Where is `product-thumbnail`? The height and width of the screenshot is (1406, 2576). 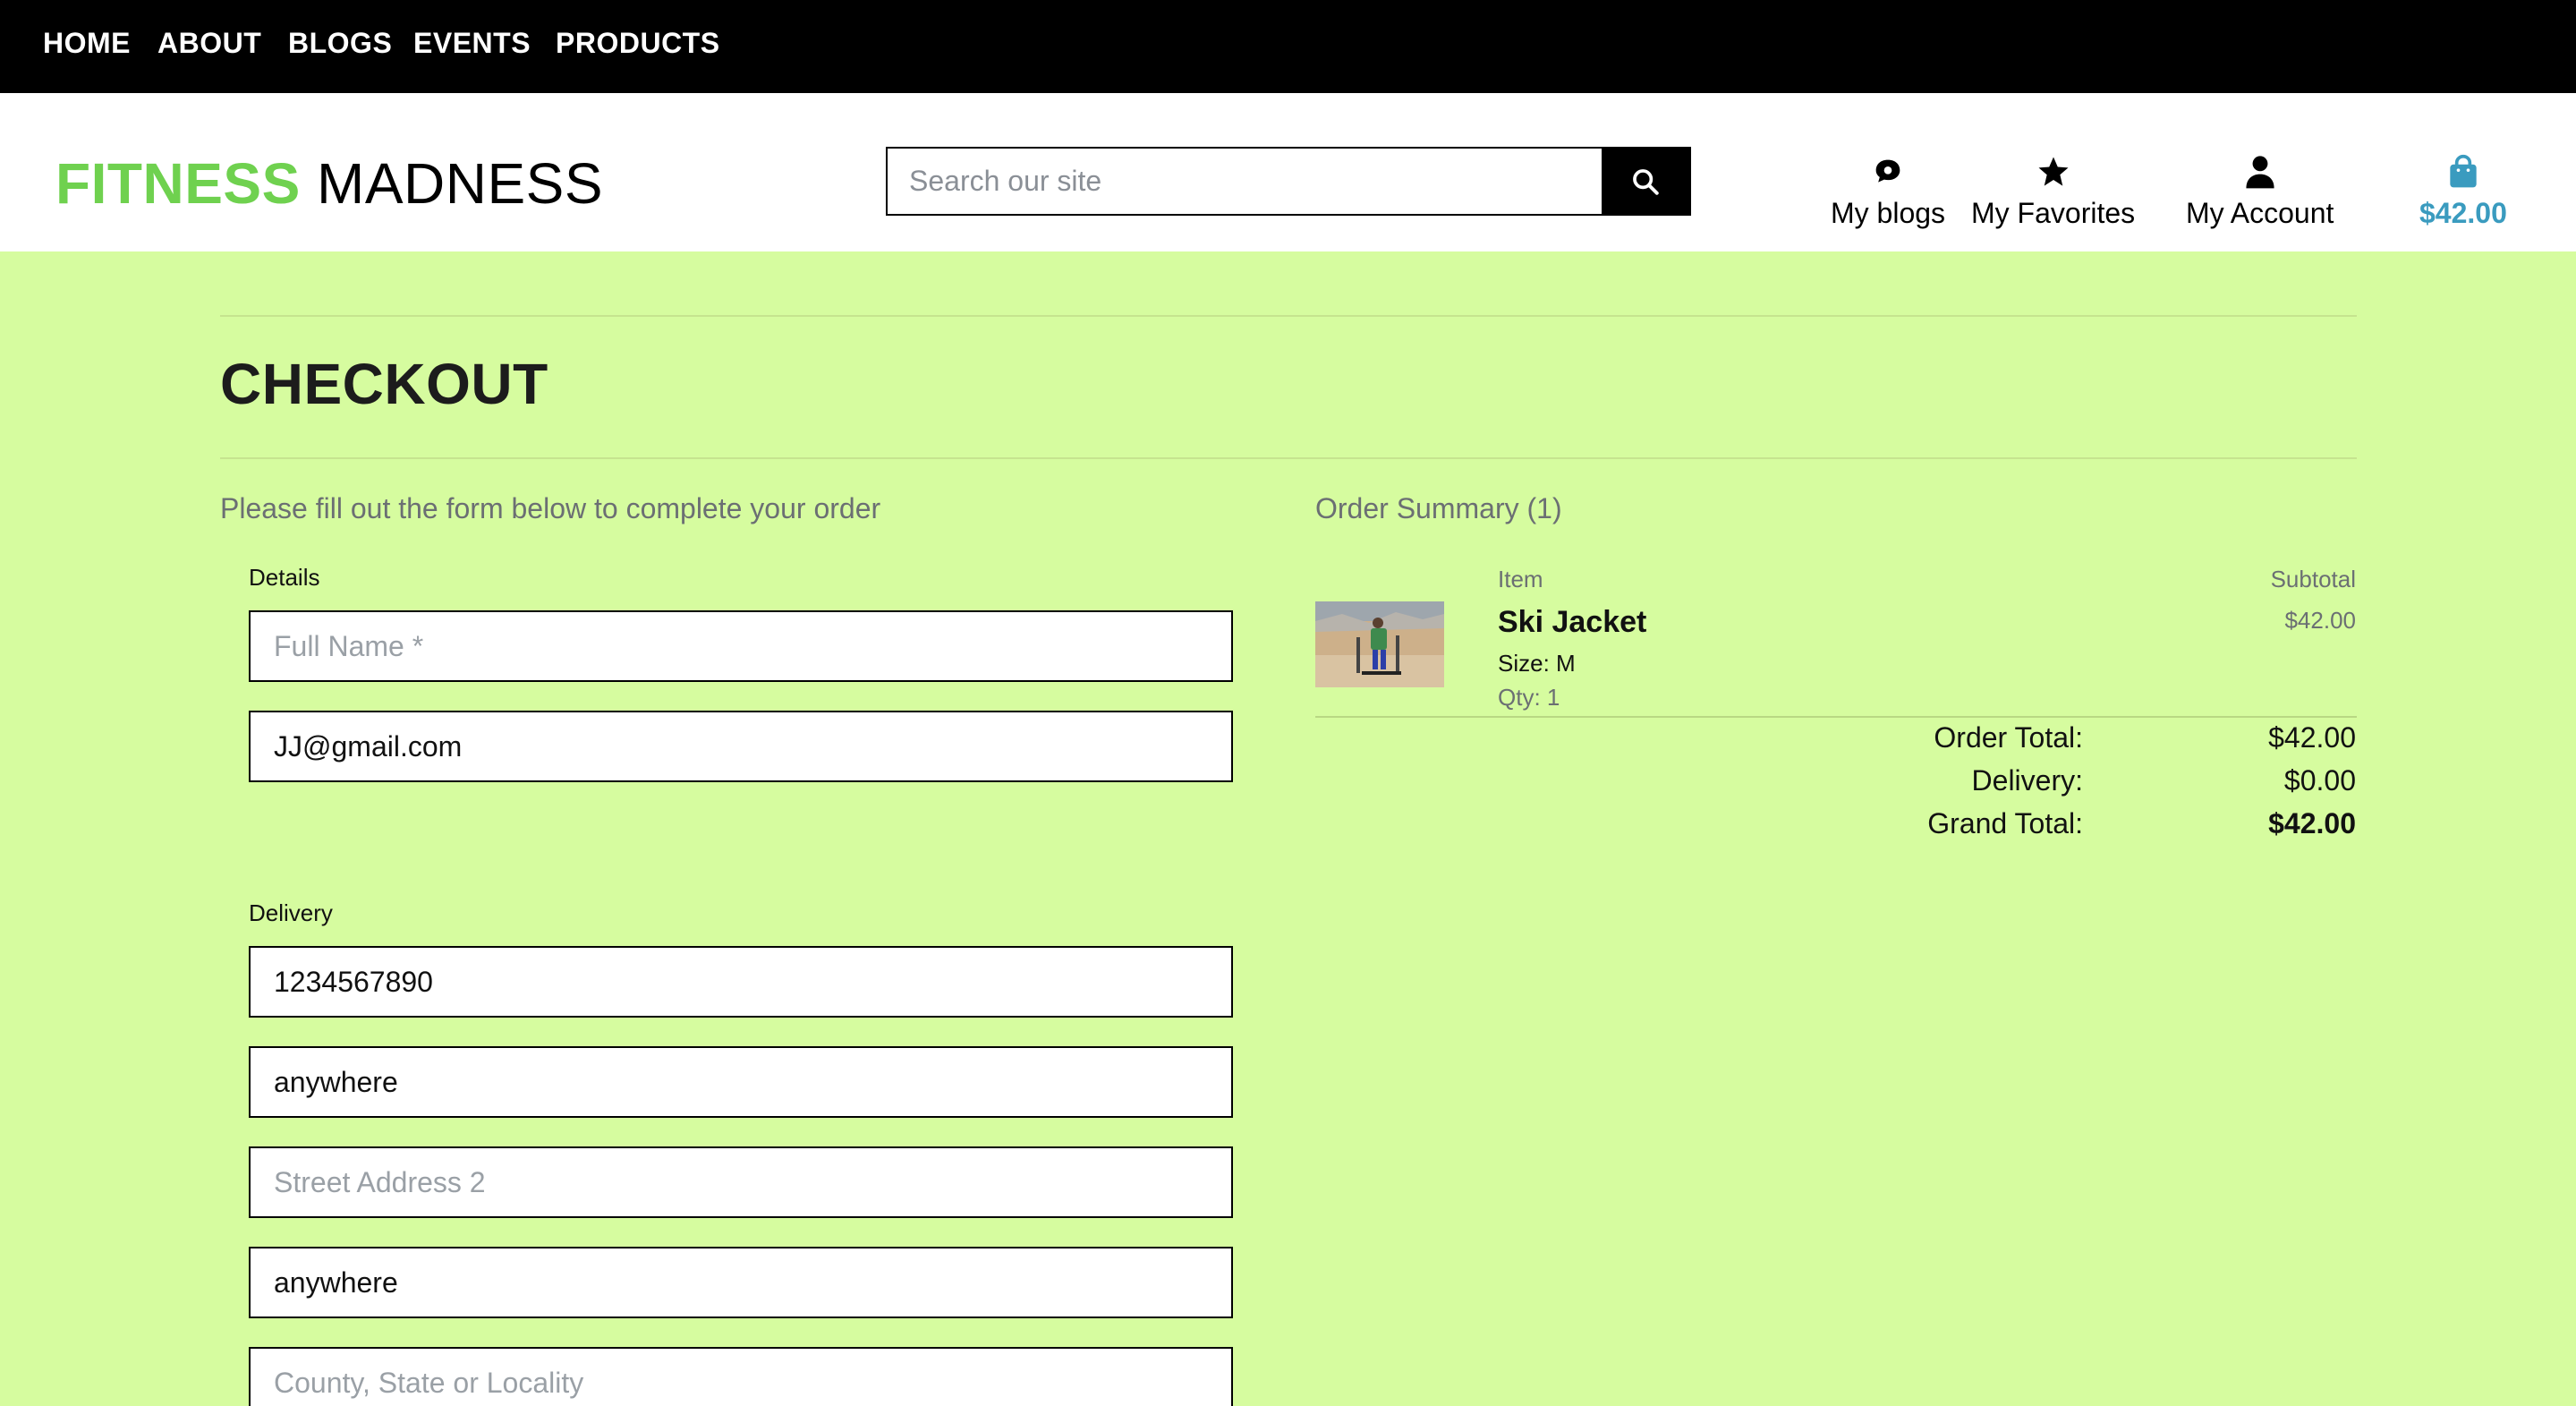 product-thumbnail is located at coordinates (1379, 644).